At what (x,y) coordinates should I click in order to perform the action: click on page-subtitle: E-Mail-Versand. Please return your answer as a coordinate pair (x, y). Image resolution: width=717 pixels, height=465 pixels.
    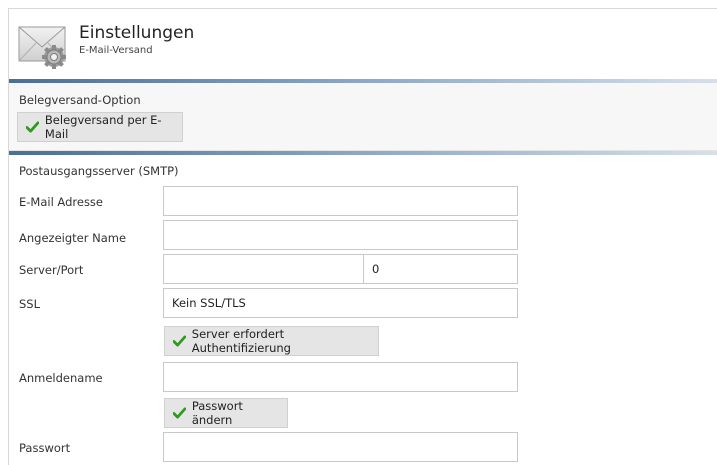
    Looking at the image, I should click on (116, 50).